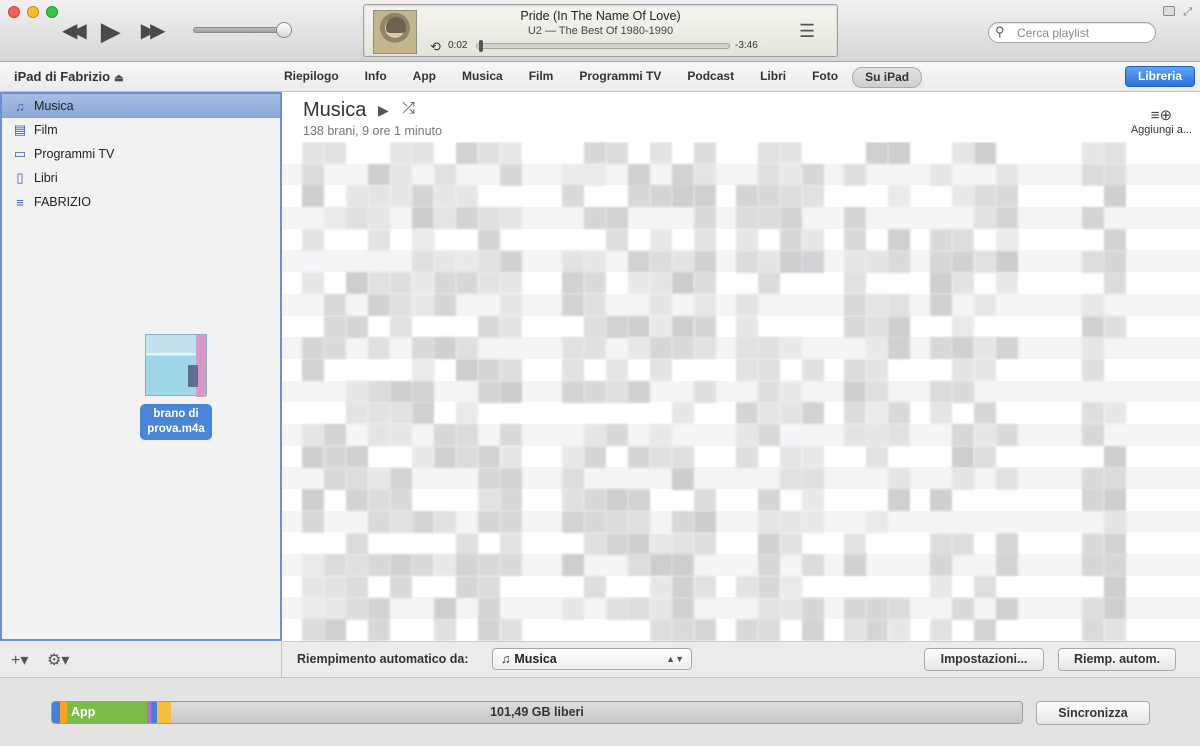 The height and width of the screenshot is (746, 1200). What do you see at coordinates (284, 30) in the screenshot?
I see `volume-knob` at bounding box center [284, 30].